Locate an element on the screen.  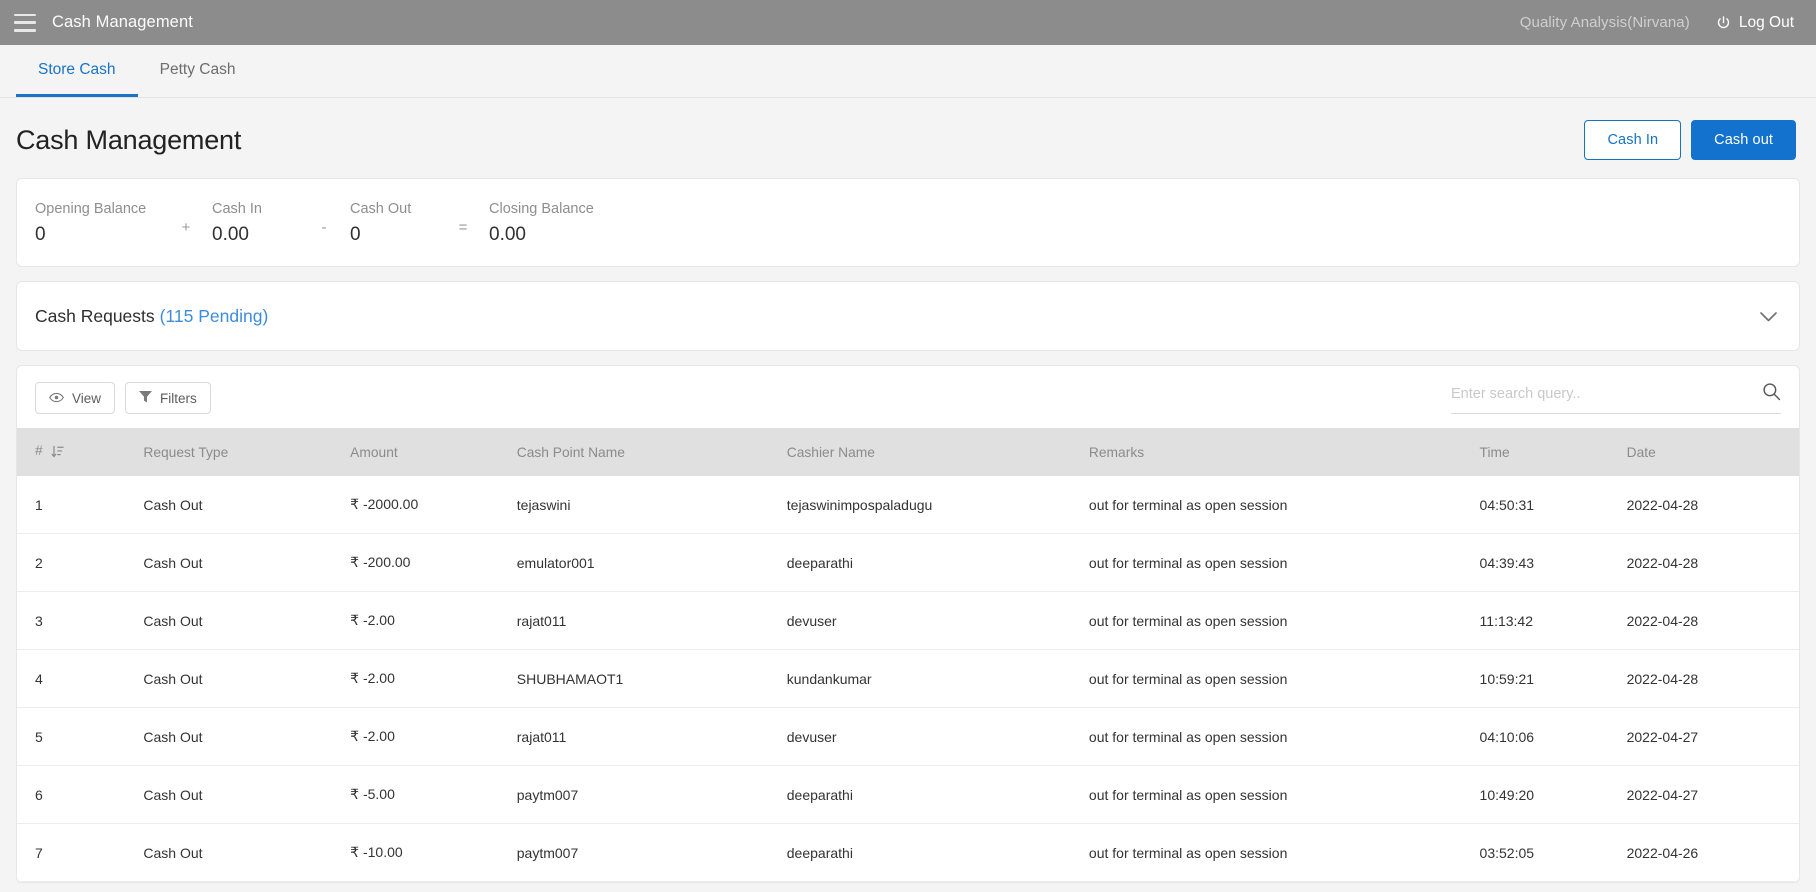
cell-index: 4 is located at coordinates (80, 678).